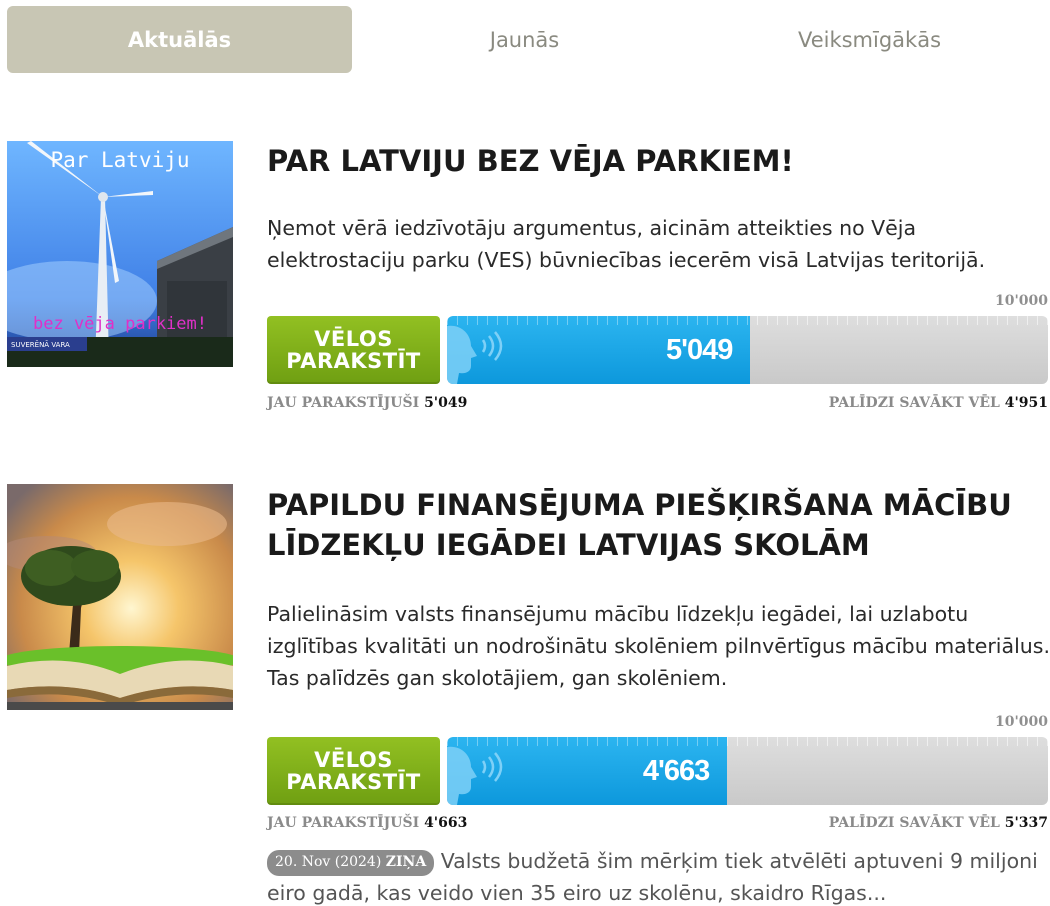  I want to click on petition-title: PAR LATVIJU BEZ VĒJA PARKIEM!, so click(647, 161).